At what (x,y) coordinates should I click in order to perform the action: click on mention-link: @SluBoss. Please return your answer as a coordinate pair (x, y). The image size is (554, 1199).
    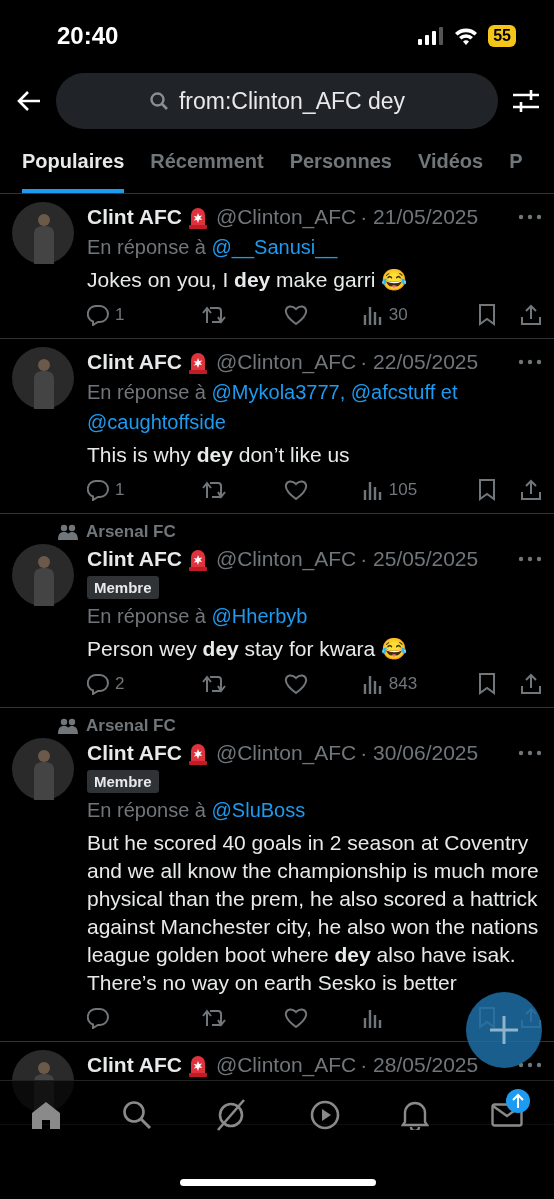
    Looking at the image, I should click on (258, 810).